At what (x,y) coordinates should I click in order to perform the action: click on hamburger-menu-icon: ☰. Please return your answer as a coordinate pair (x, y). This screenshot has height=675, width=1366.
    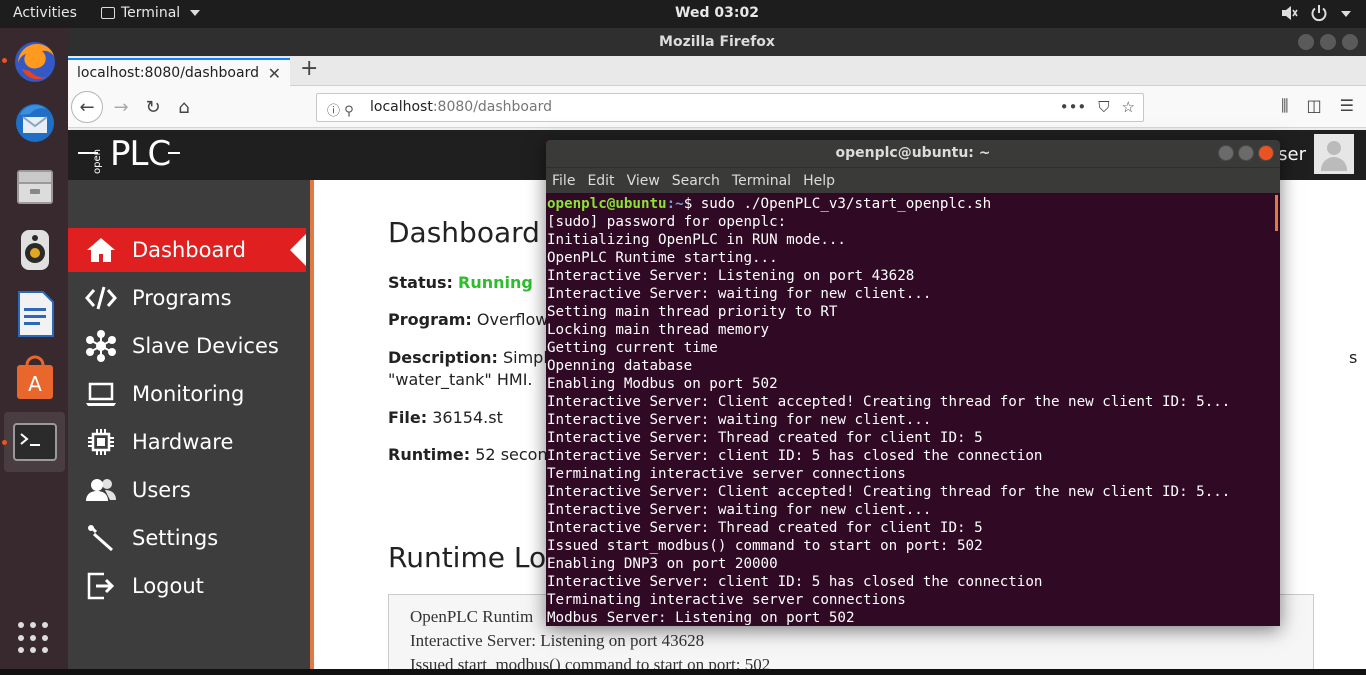
    Looking at the image, I should click on (1347, 106).